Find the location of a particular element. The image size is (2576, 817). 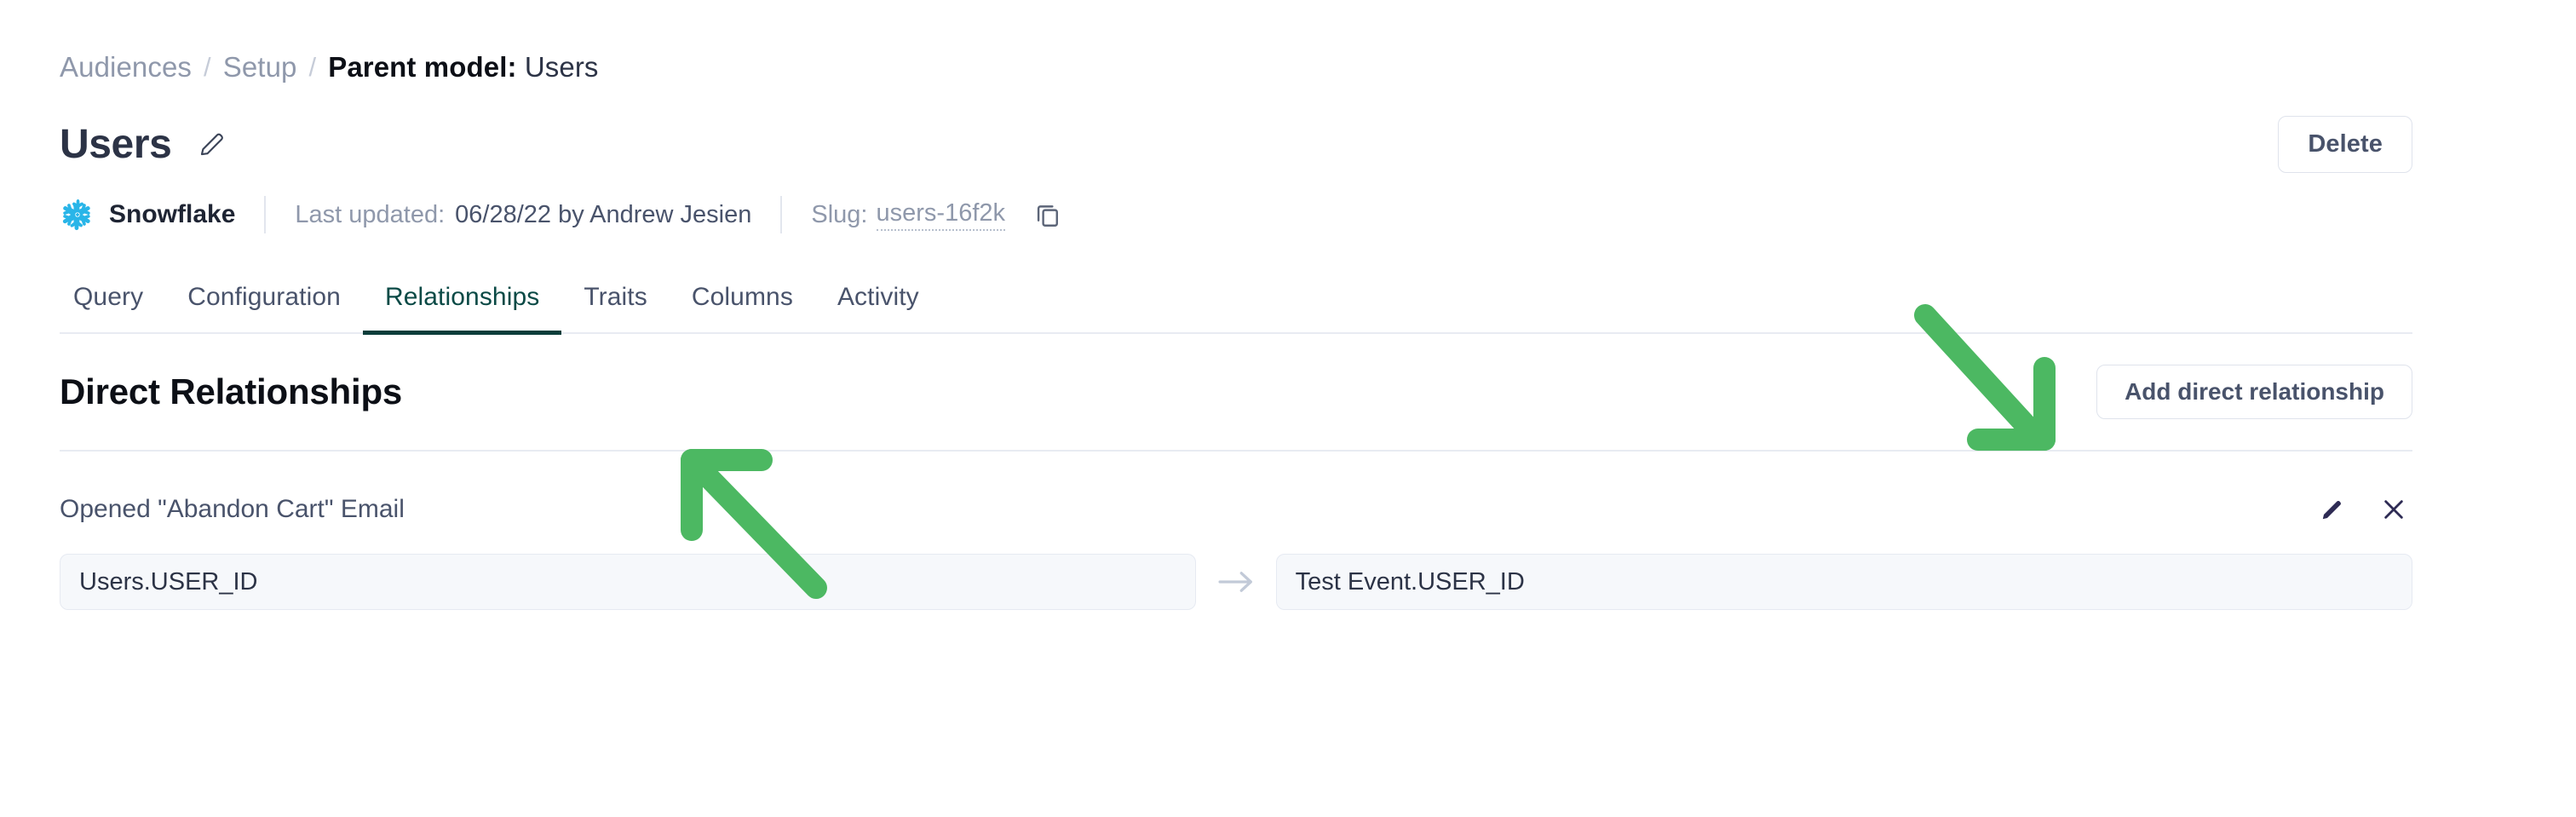

arrow-right-icon is located at coordinates (1235, 582).